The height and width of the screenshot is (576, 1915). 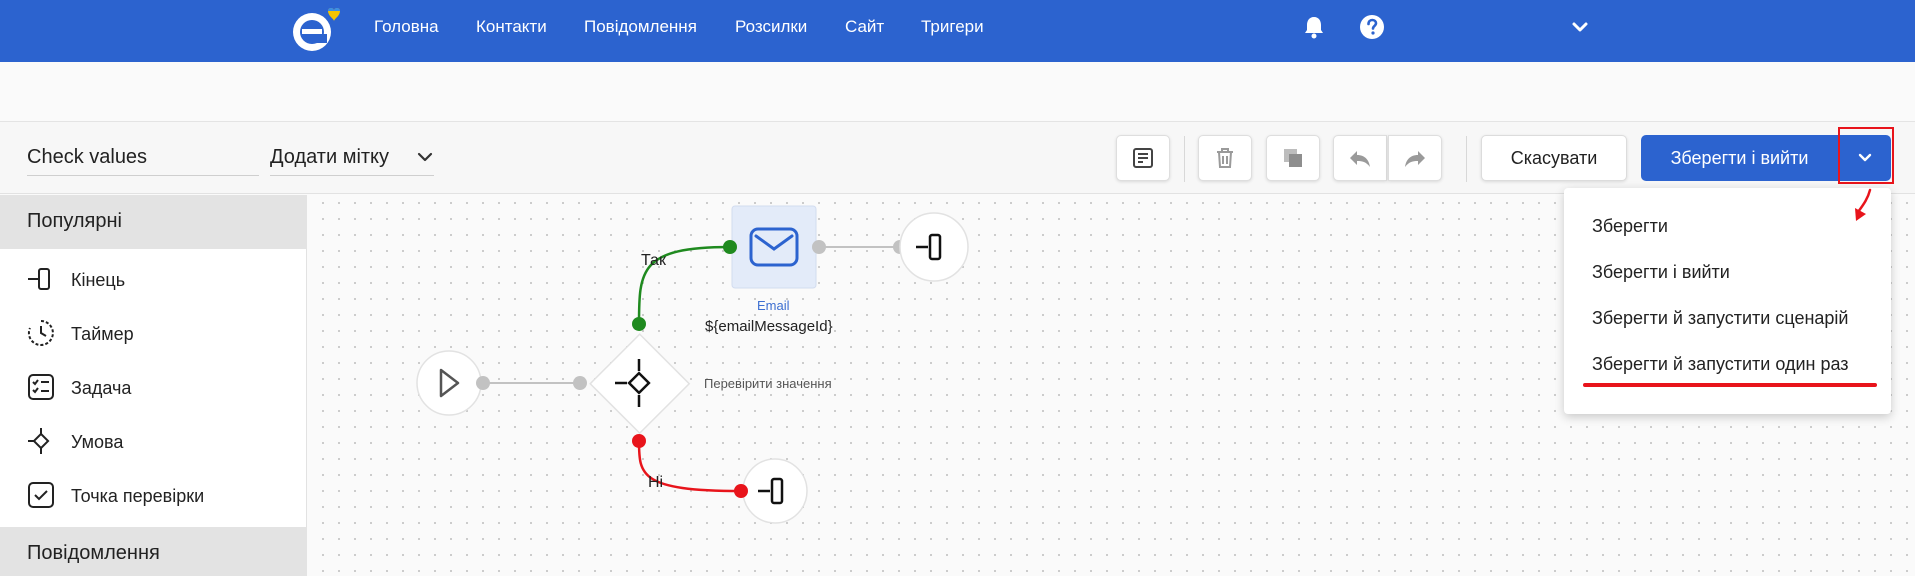 What do you see at coordinates (330, 157) in the screenshot?
I see `add-tag-label: Додати мітку` at bounding box center [330, 157].